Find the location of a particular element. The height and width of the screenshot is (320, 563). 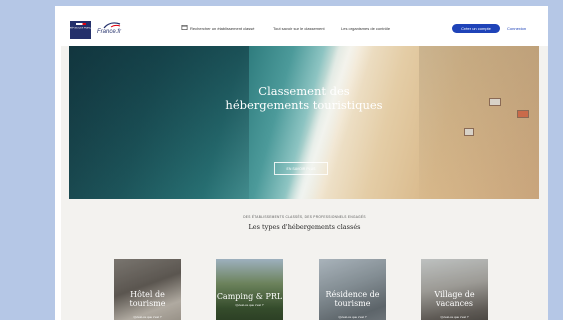

card-title: Hôtel de tourisme is located at coordinates (147, 299).